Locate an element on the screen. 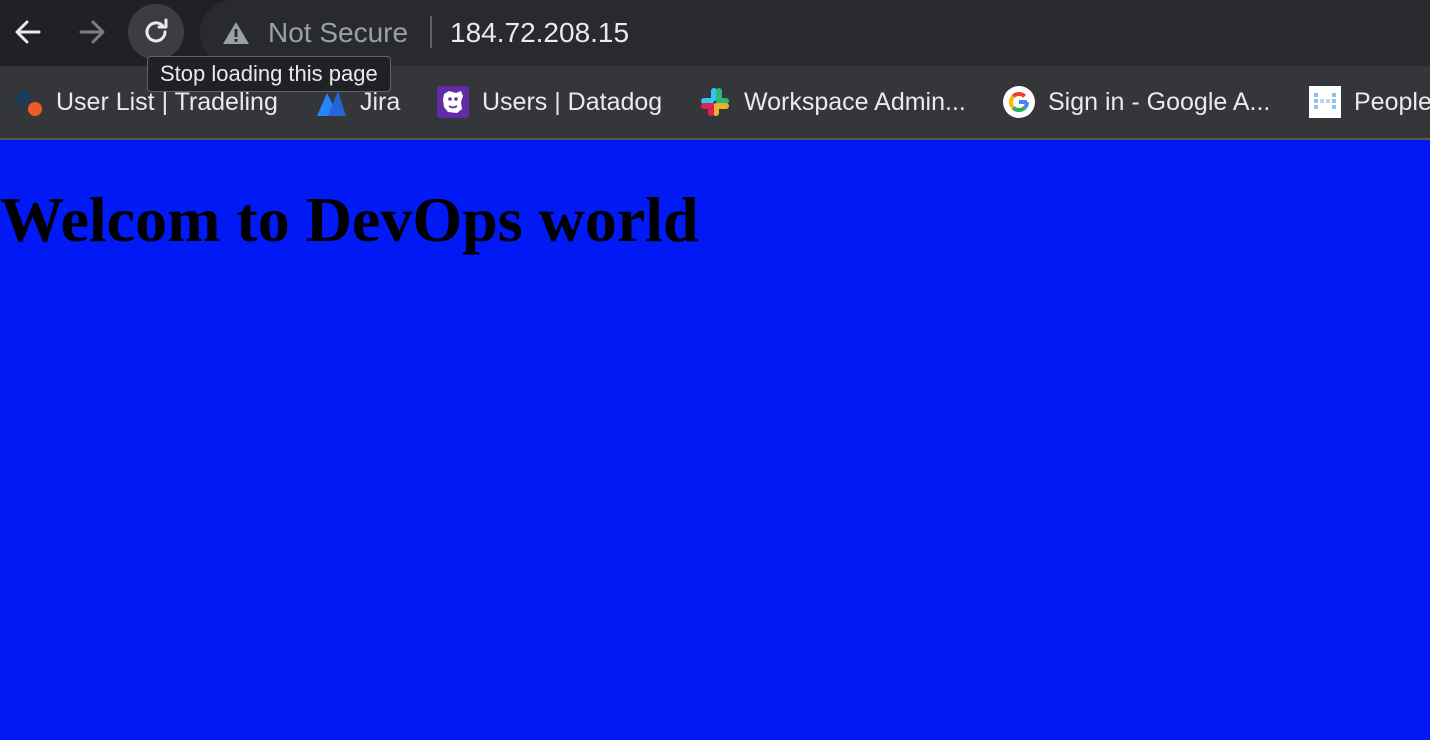 The image size is (1430, 740). forward-button is located at coordinates (92, 32).